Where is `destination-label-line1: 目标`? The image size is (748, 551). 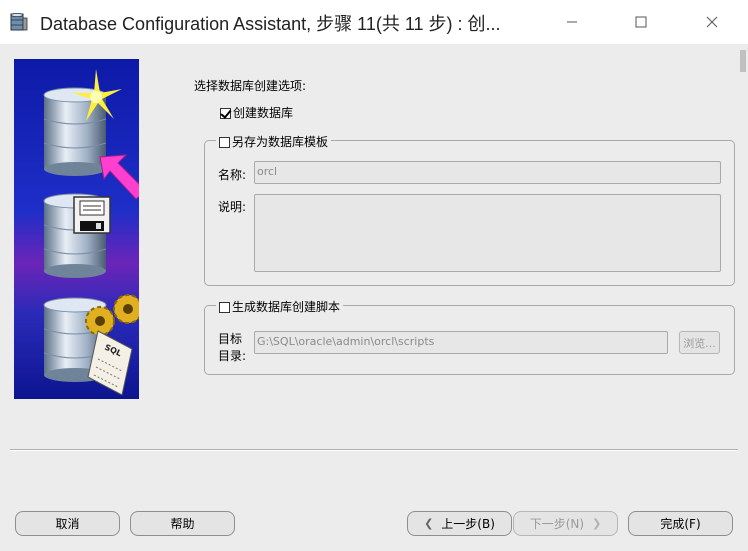 destination-label-line1: 目标 is located at coordinates (230, 339).